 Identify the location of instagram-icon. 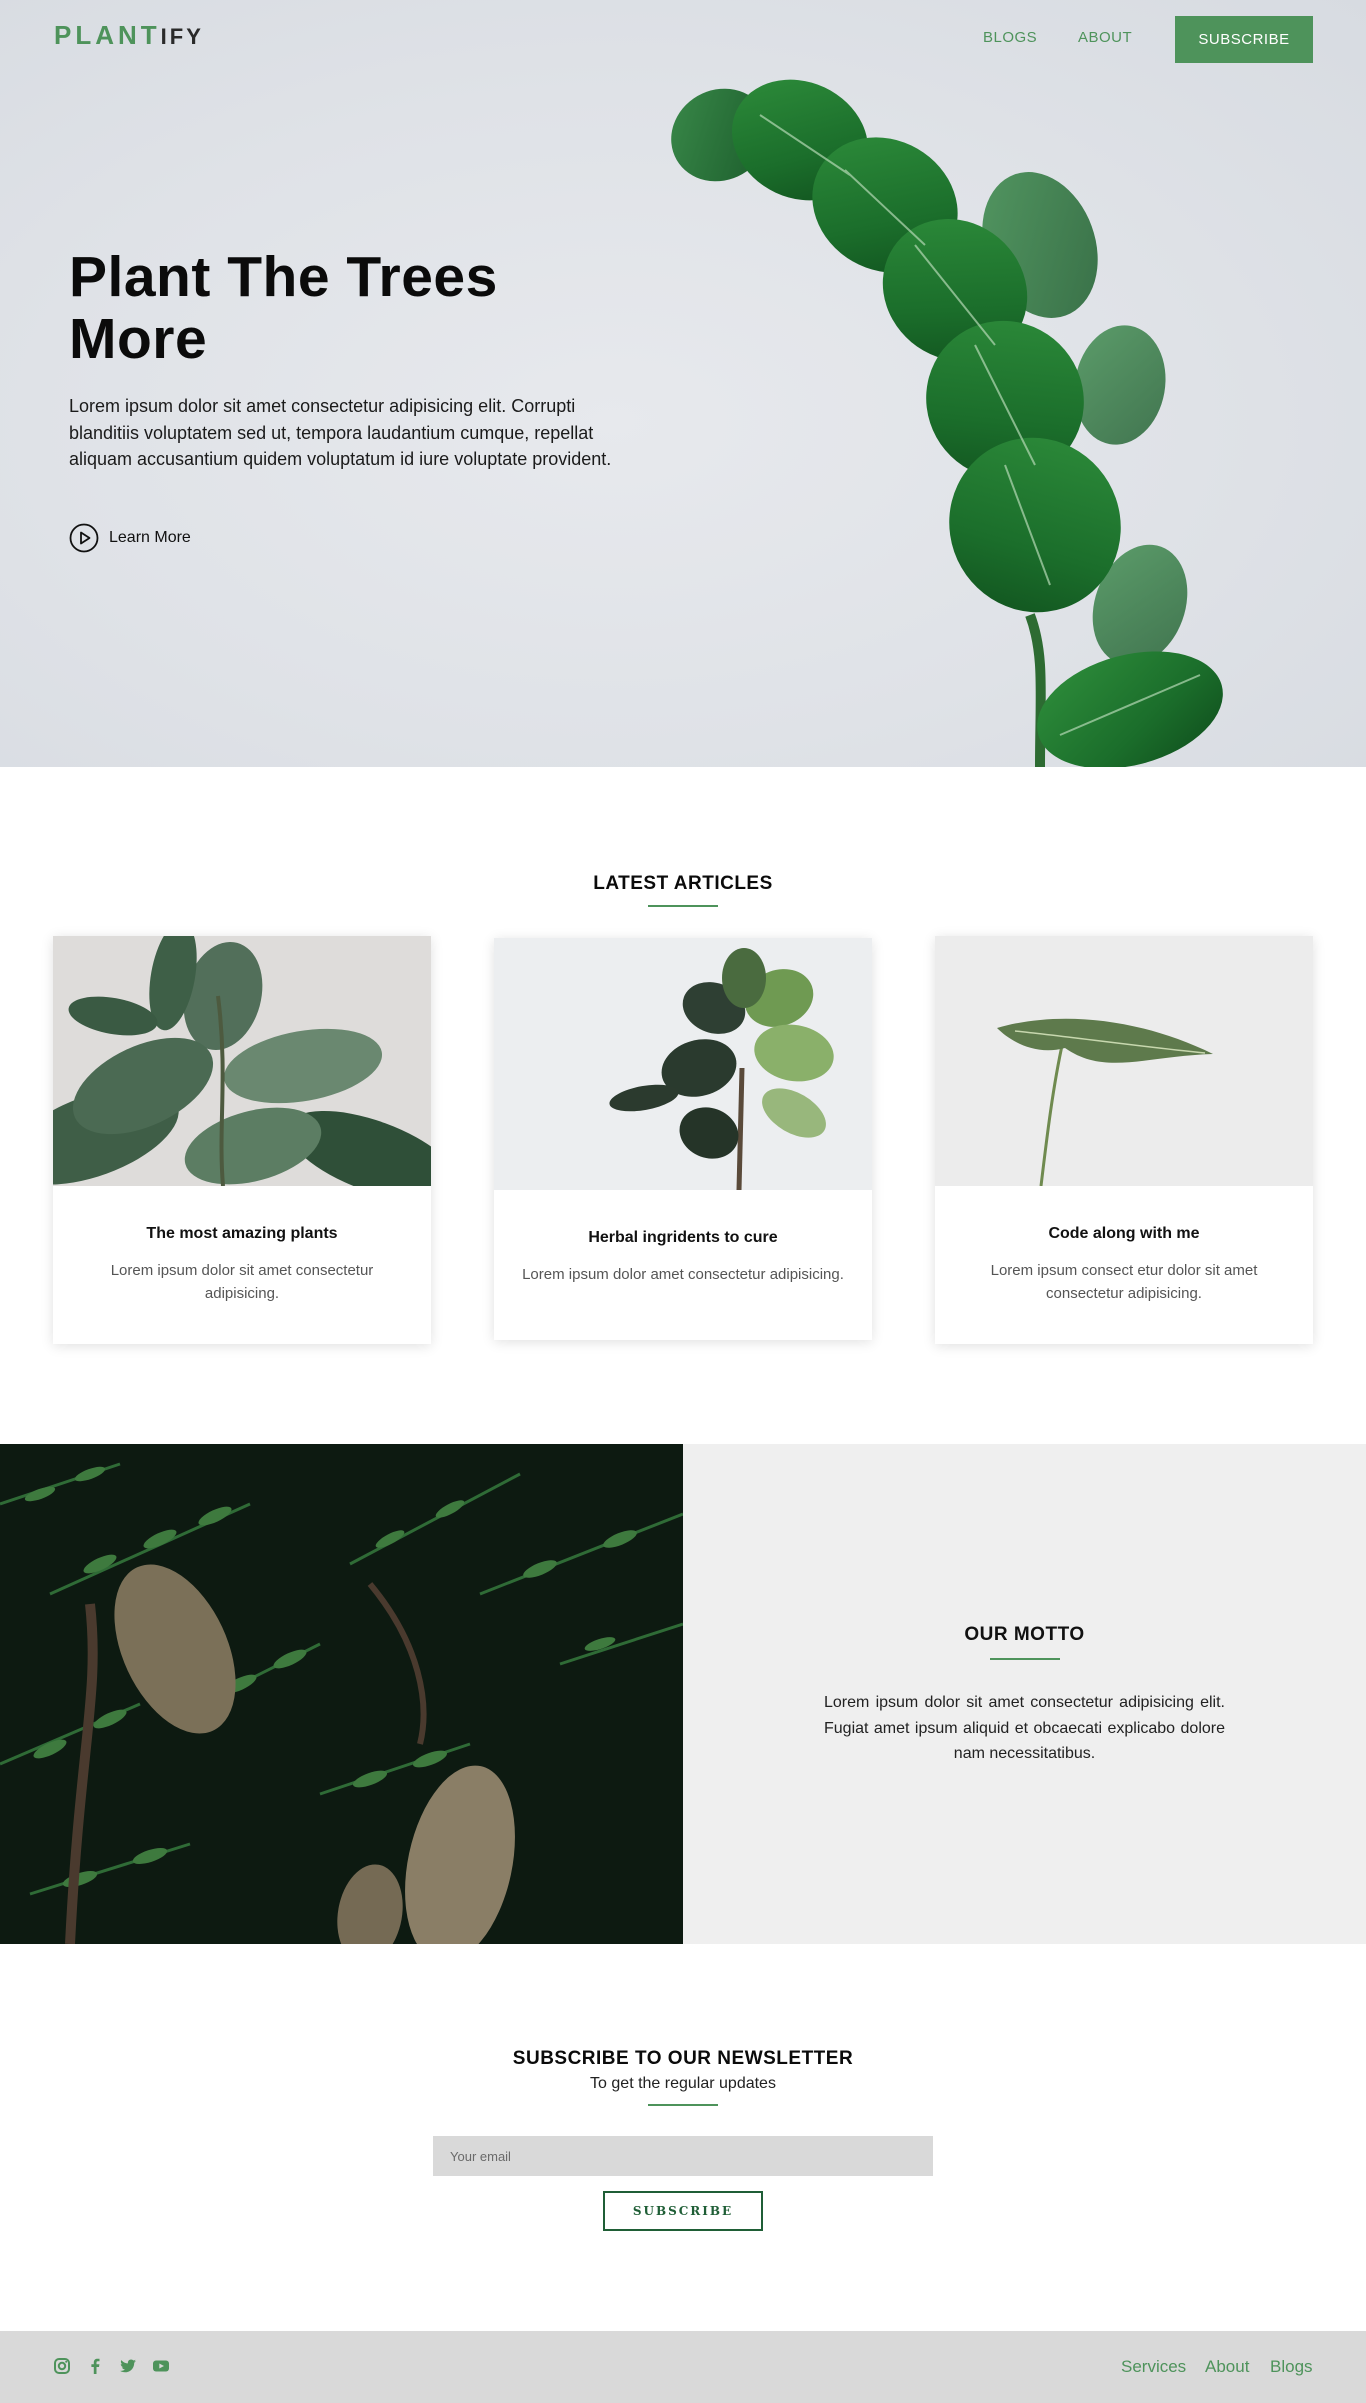
(62, 2366).